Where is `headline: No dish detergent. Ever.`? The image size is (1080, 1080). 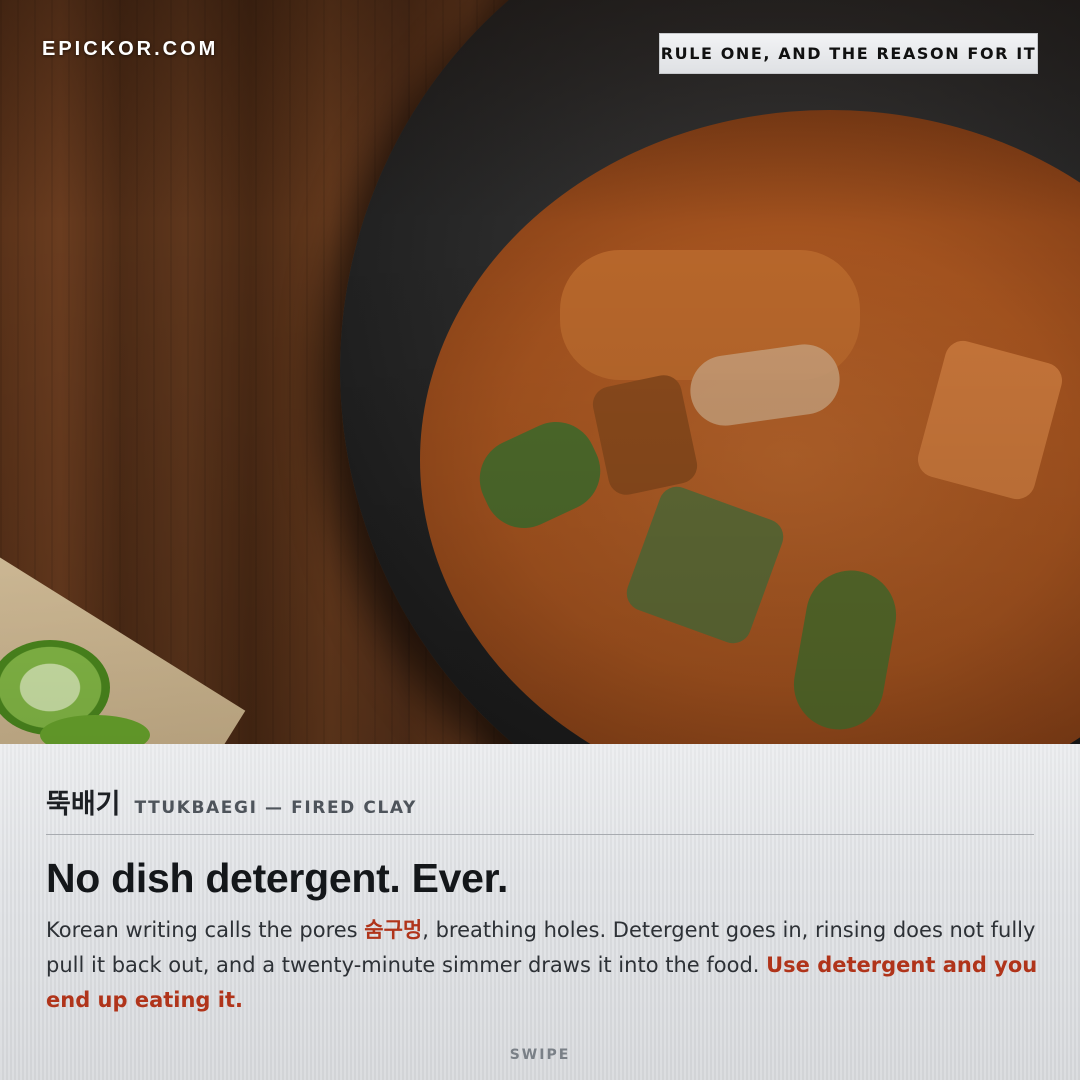
headline: No dish detergent. Ever. is located at coordinates (277, 878).